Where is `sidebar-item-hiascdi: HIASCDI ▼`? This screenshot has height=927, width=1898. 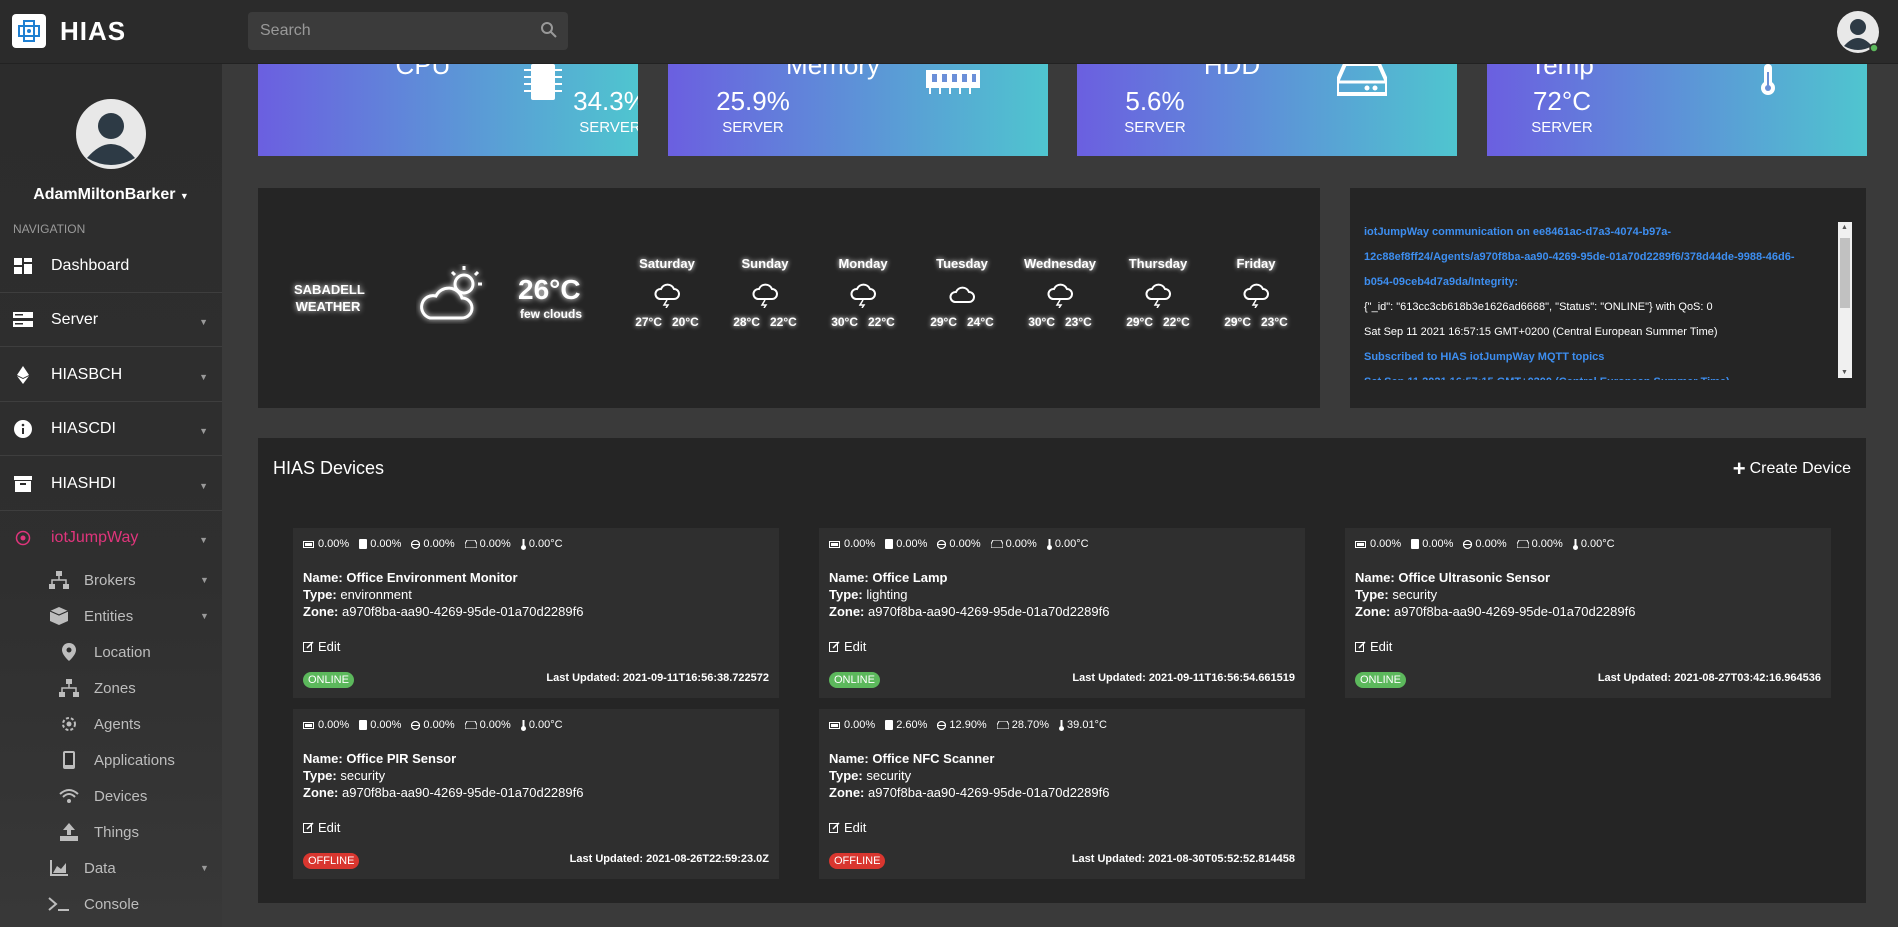
sidebar-item-hiascdi: HIASCDI ▼ is located at coordinates (111, 429).